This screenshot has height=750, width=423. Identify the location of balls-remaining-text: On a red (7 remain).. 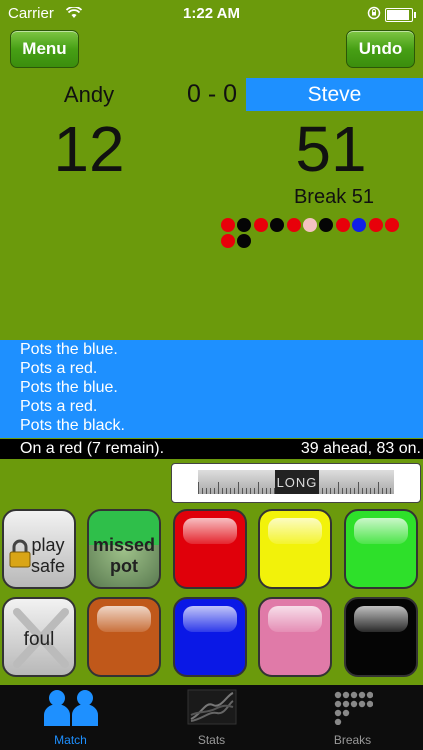
(92, 448).